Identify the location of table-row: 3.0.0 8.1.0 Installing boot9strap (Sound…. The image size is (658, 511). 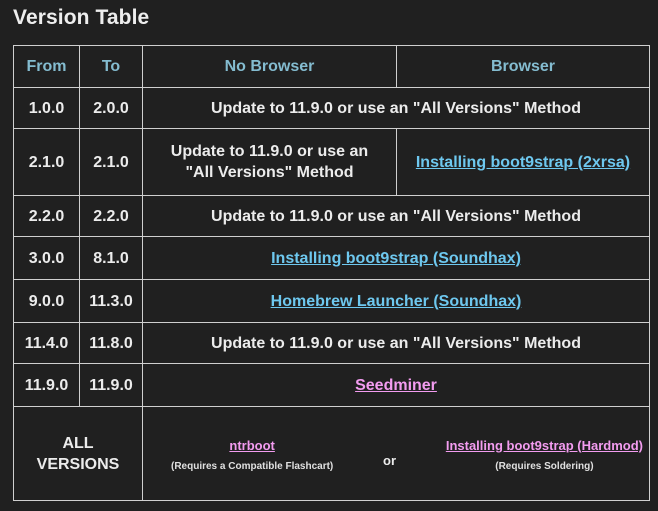
(331, 258).